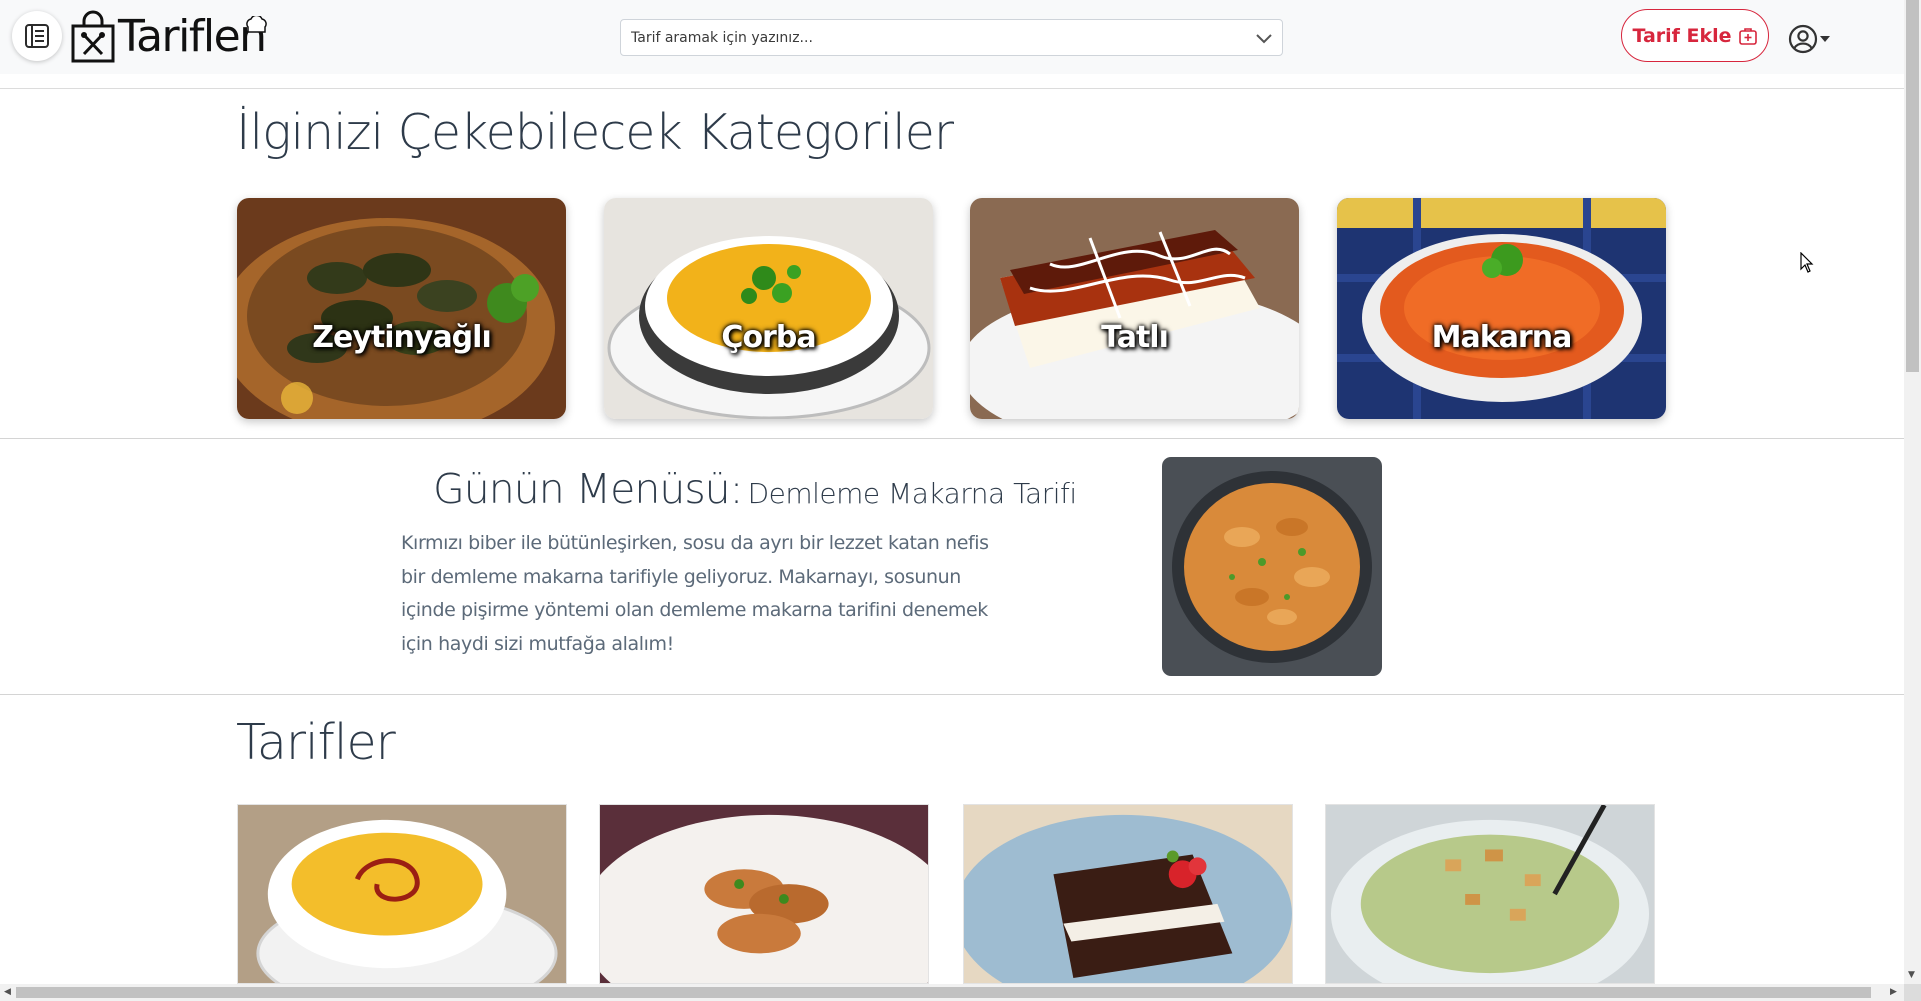 This screenshot has width=1921, height=1001. What do you see at coordinates (1747, 36) in the screenshot?
I see `first-aid-bag-icon` at bounding box center [1747, 36].